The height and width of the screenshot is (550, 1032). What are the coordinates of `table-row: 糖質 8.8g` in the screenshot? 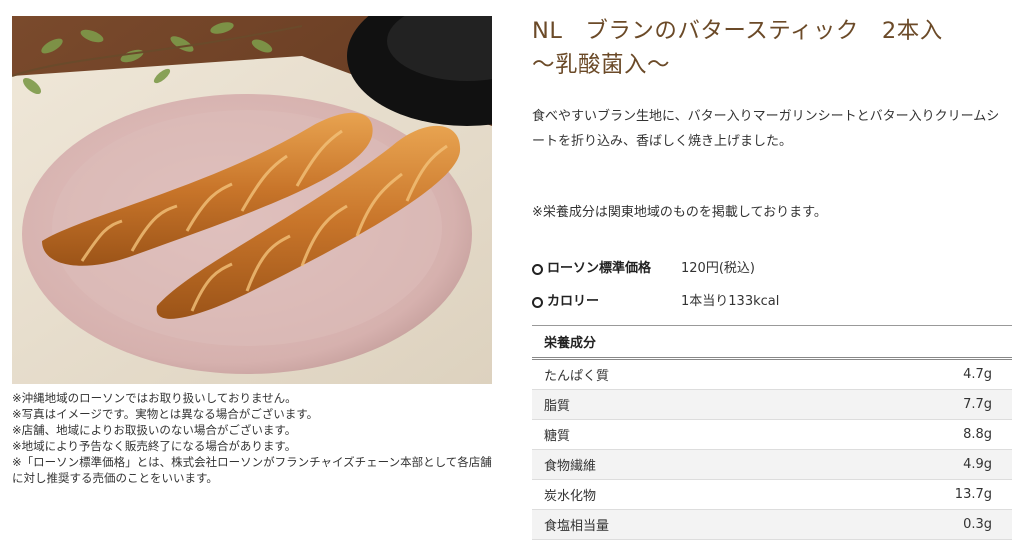 It's located at (772, 434).